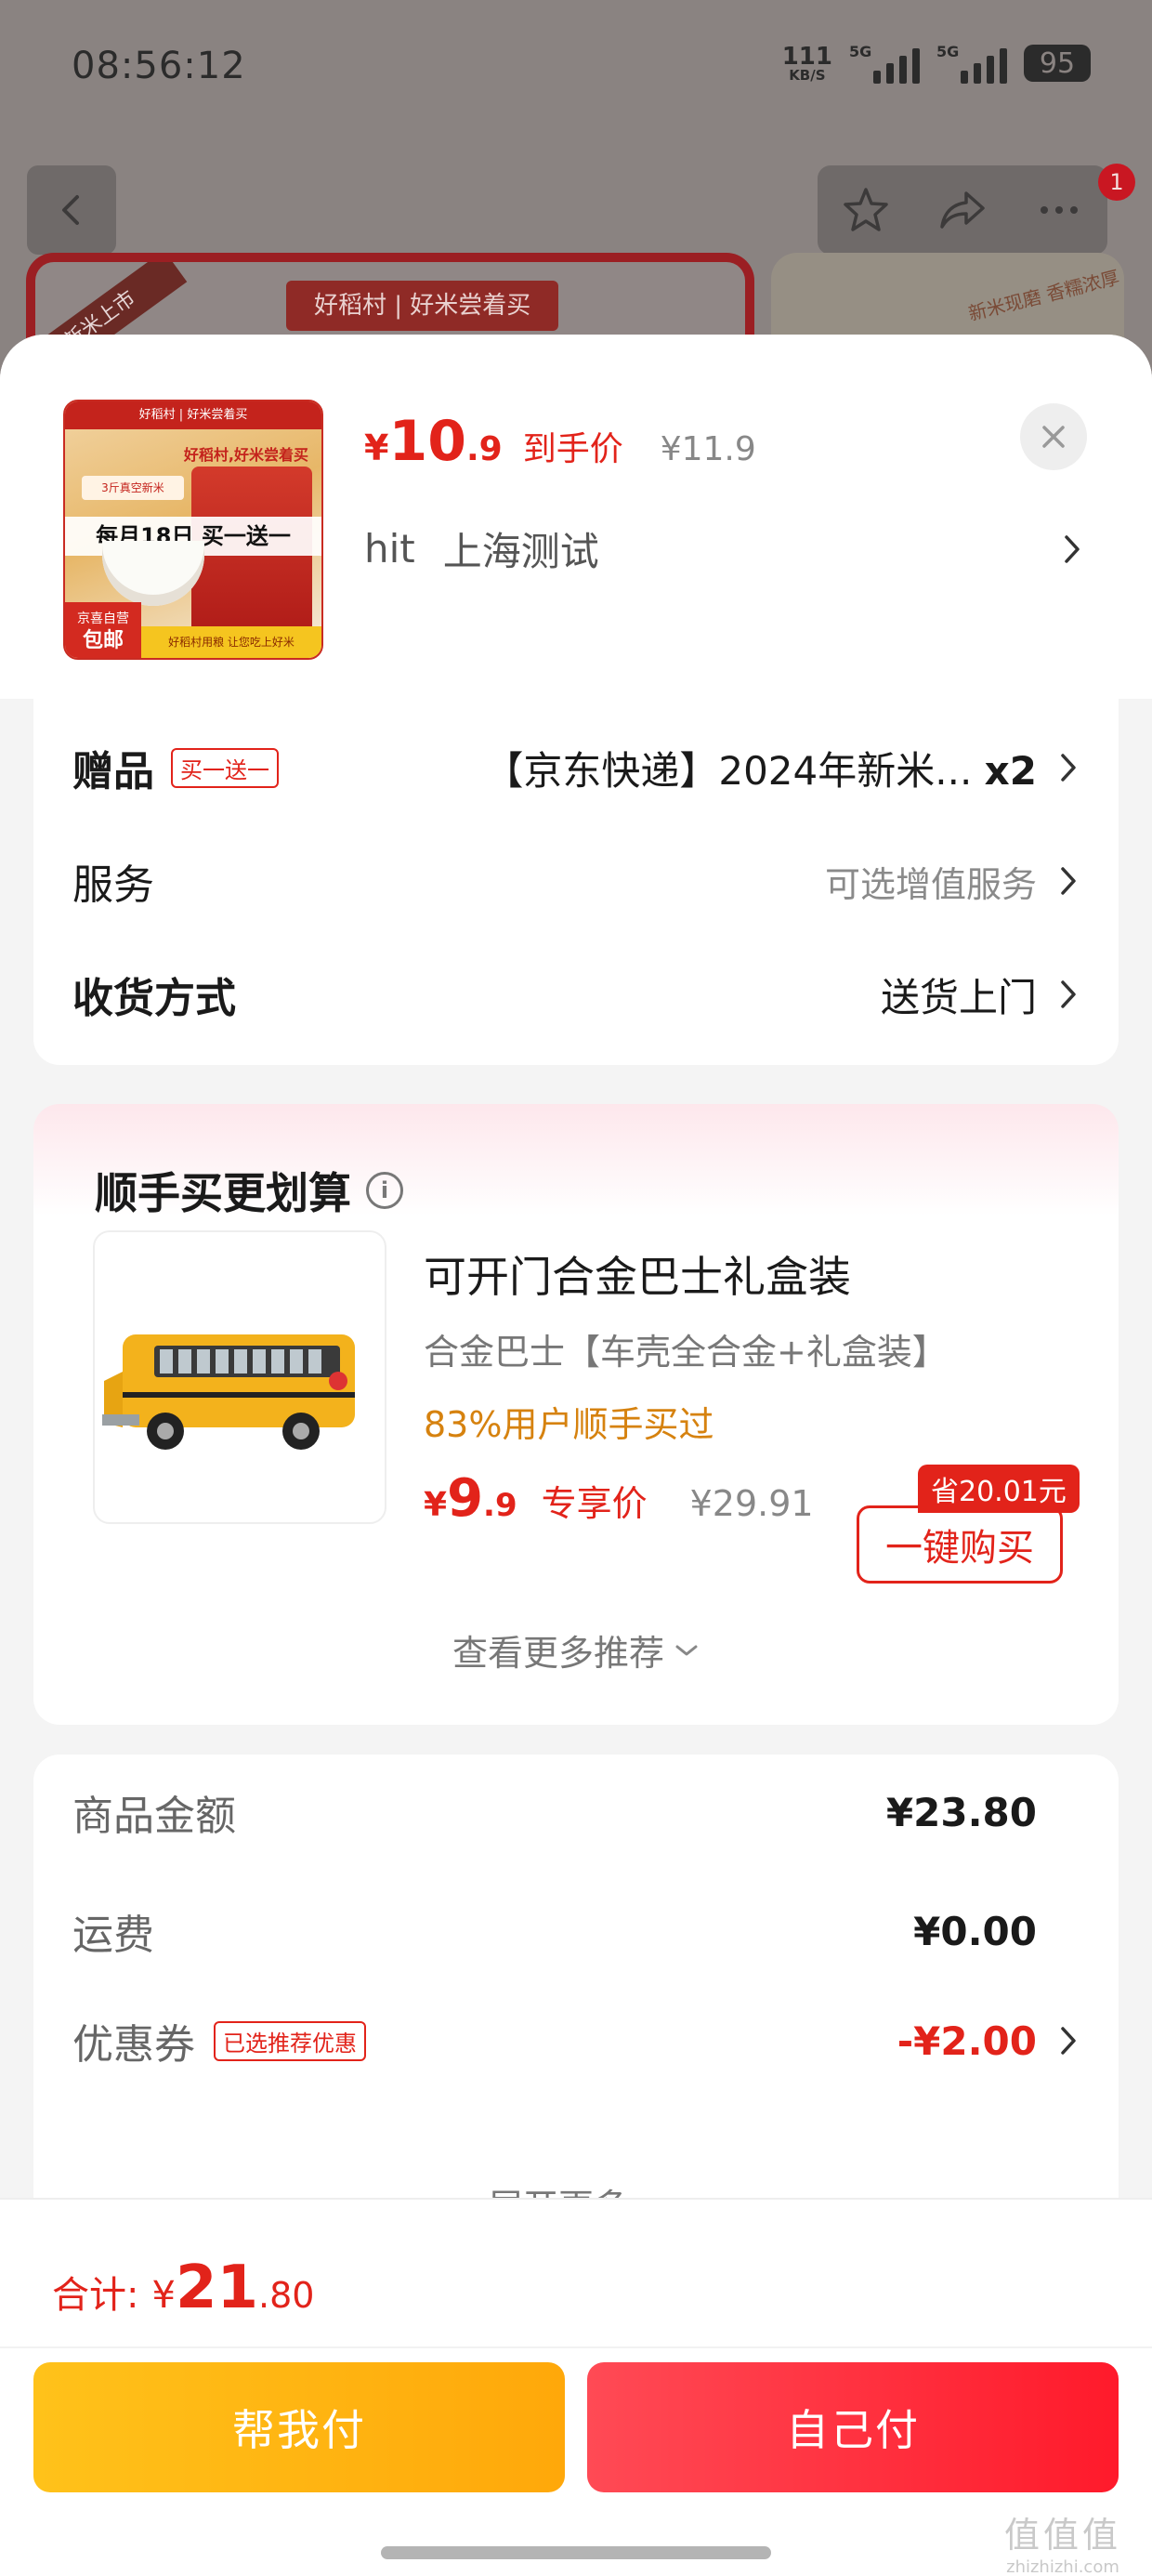 The width and height of the screenshot is (1152, 2576). What do you see at coordinates (1116, 182) in the screenshot?
I see `message-badge: 1` at bounding box center [1116, 182].